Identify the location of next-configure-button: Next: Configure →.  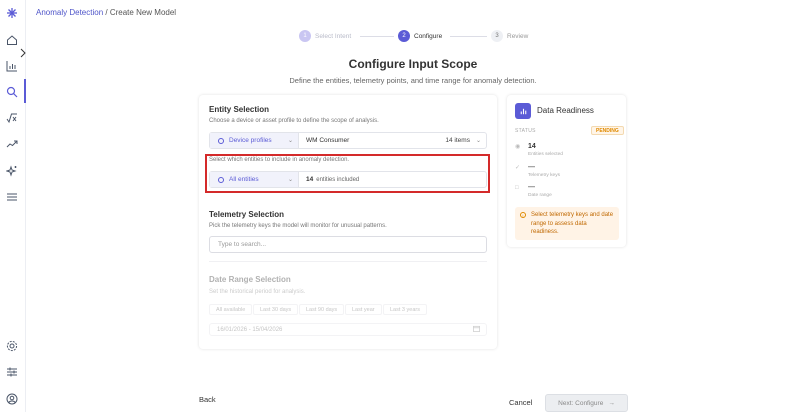
(586, 403).